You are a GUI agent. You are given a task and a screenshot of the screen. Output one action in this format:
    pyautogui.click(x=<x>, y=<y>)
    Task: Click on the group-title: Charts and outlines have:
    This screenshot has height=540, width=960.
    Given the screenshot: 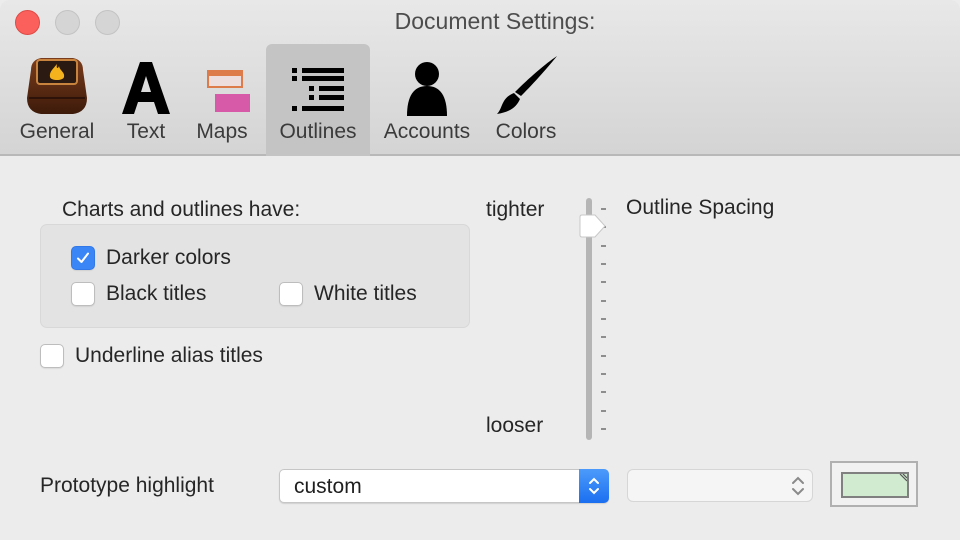 What is the action you would take?
    pyautogui.click(x=181, y=209)
    